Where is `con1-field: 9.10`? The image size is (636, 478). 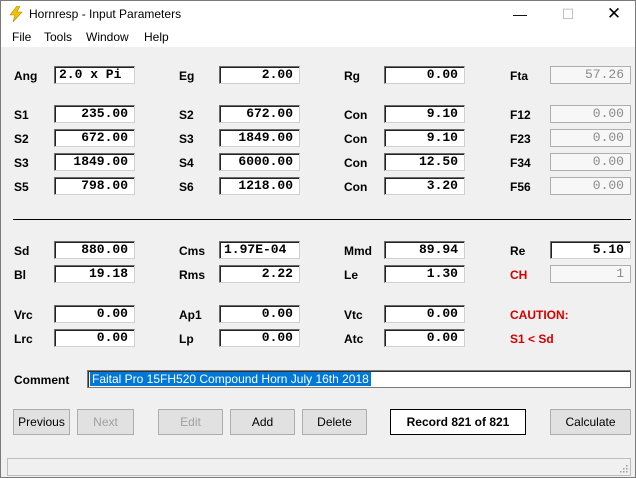
con1-field: 9.10 is located at coordinates (424, 114).